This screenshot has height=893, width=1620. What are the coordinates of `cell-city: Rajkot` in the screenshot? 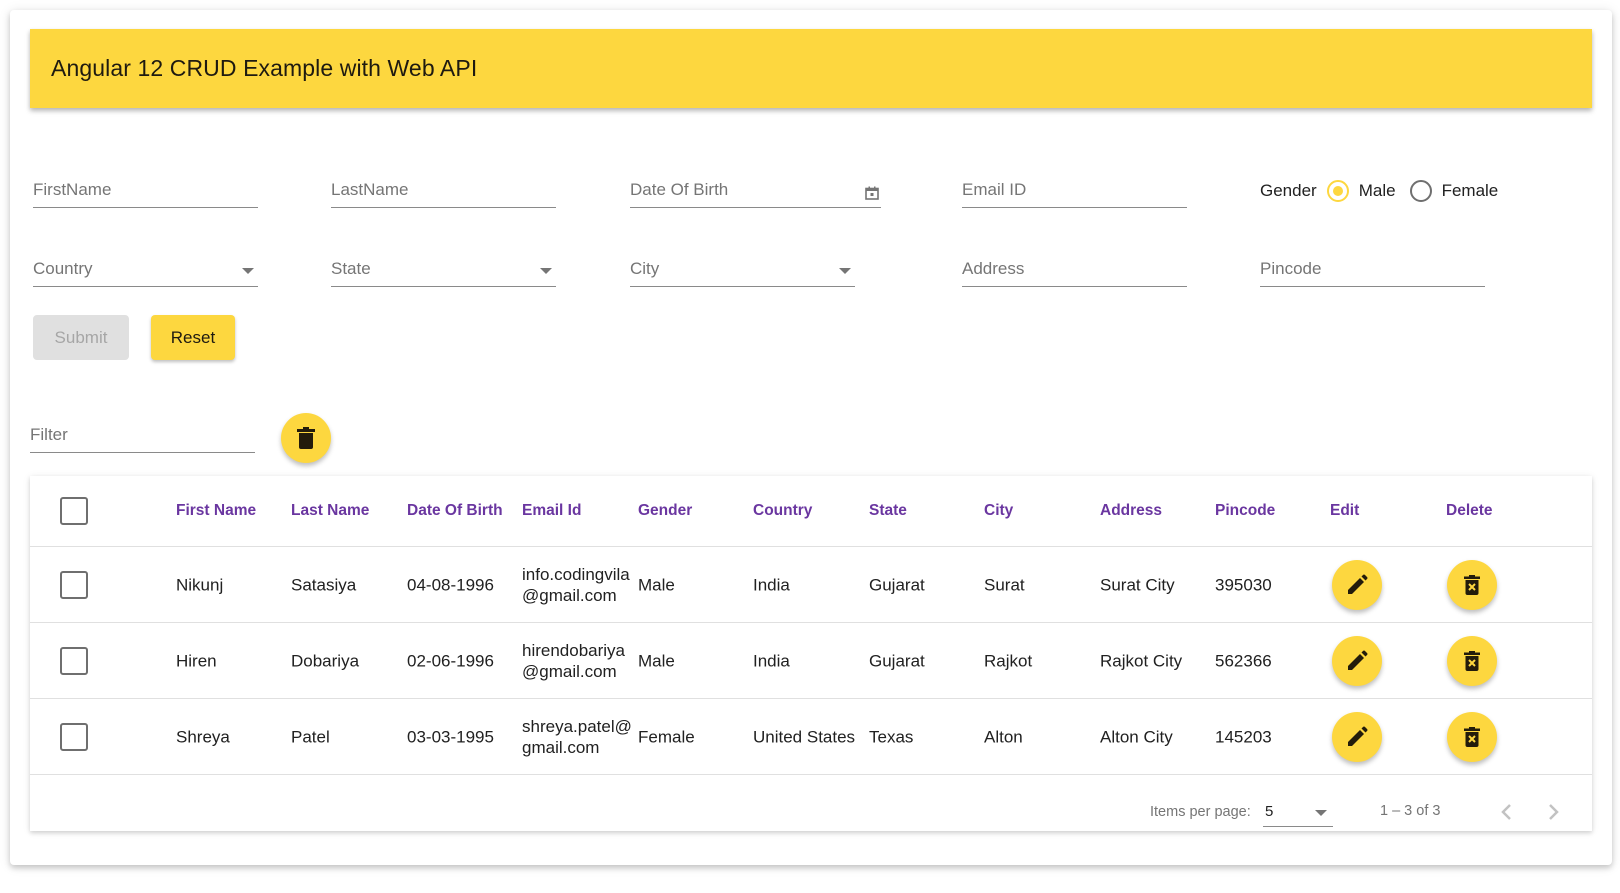 It's located at (1008, 660).